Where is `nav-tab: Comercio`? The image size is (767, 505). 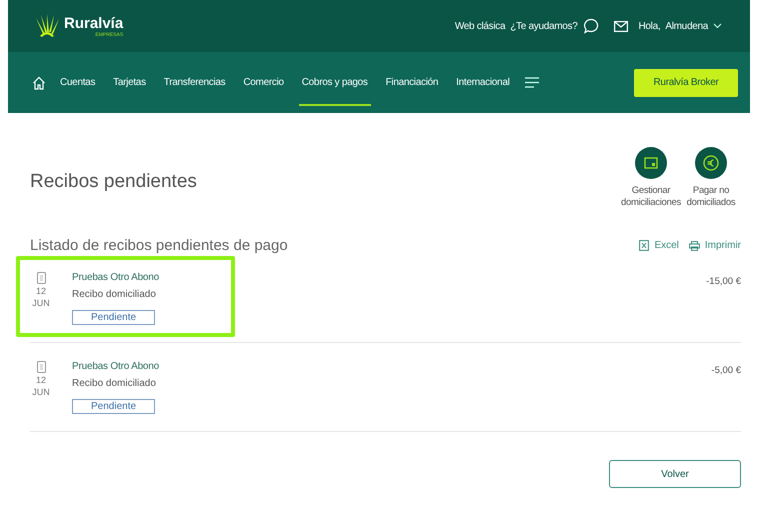 nav-tab: Comercio is located at coordinates (263, 82).